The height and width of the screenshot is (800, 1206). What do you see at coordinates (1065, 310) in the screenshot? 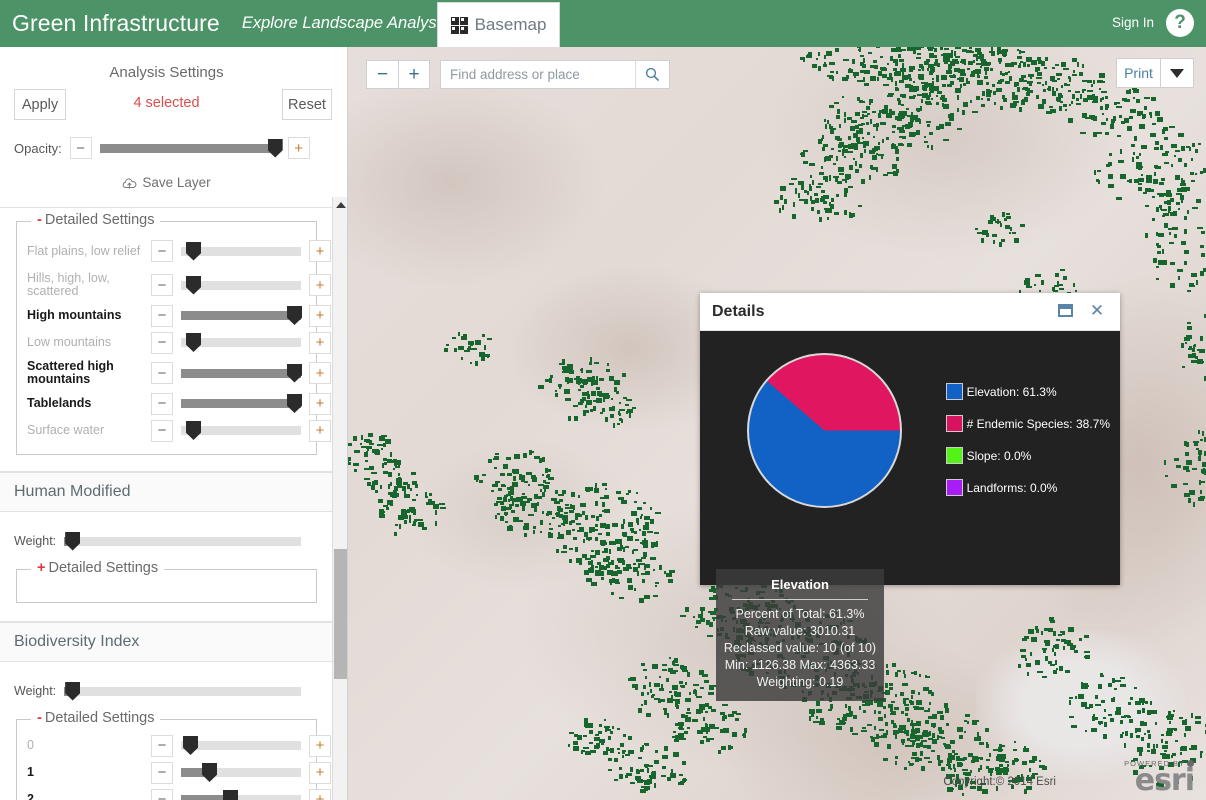
I see `restore-window-icon` at bounding box center [1065, 310].